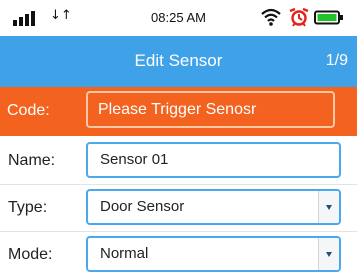 The height and width of the screenshot is (279, 357). I want to click on name-label: Name:, so click(32, 160).